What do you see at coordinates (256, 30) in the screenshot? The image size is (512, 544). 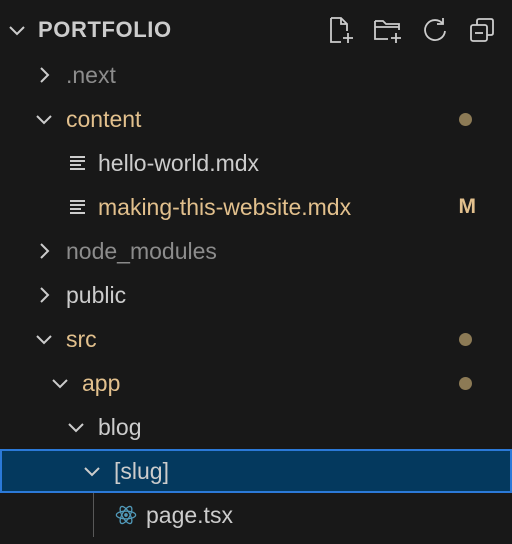 I see `explorer-header: PORTFOLIO` at bounding box center [256, 30].